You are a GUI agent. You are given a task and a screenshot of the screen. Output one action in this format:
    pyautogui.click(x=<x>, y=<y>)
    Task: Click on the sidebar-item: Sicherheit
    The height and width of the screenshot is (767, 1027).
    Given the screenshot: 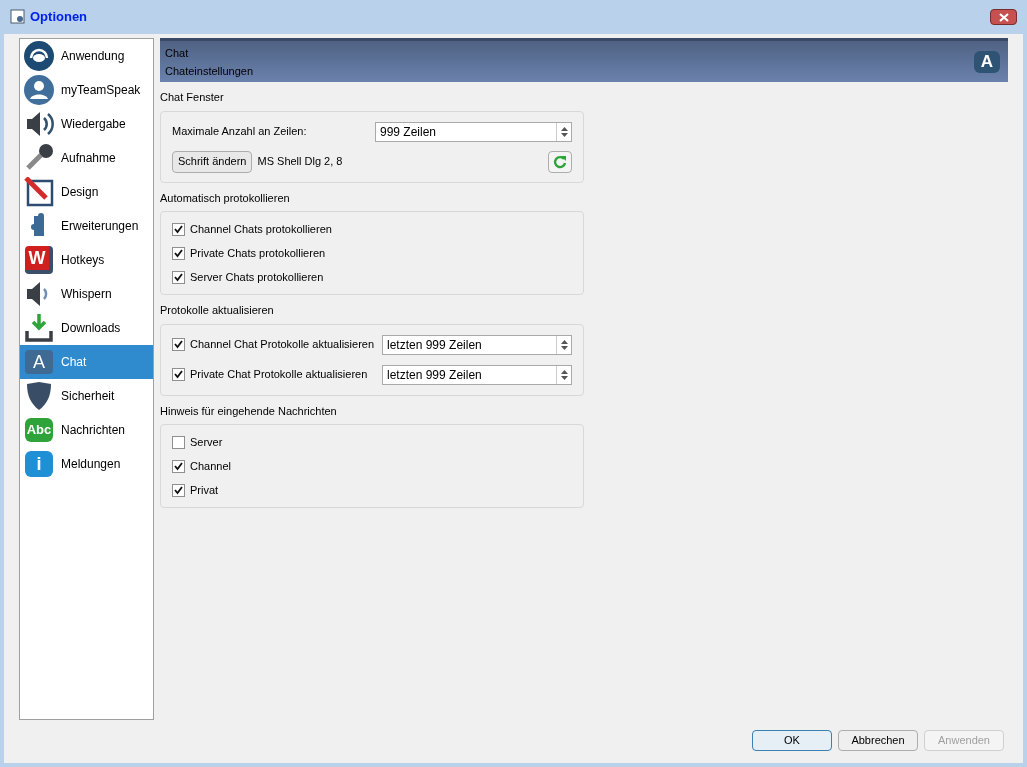 What is the action you would take?
    pyautogui.click(x=86, y=396)
    